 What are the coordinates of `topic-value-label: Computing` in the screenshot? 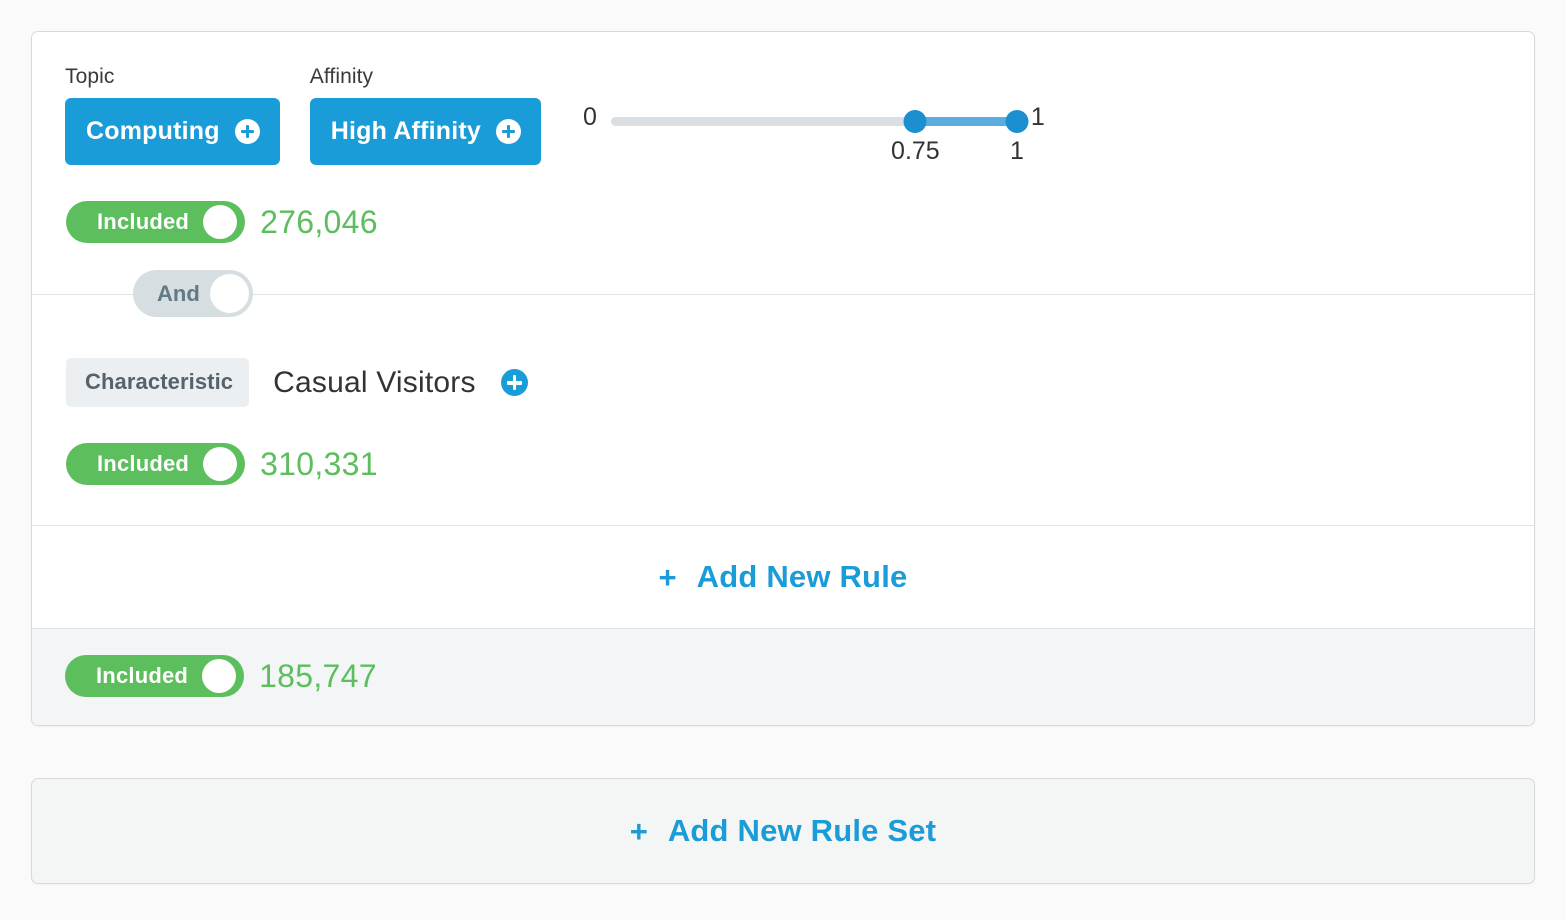 It's located at (153, 131).